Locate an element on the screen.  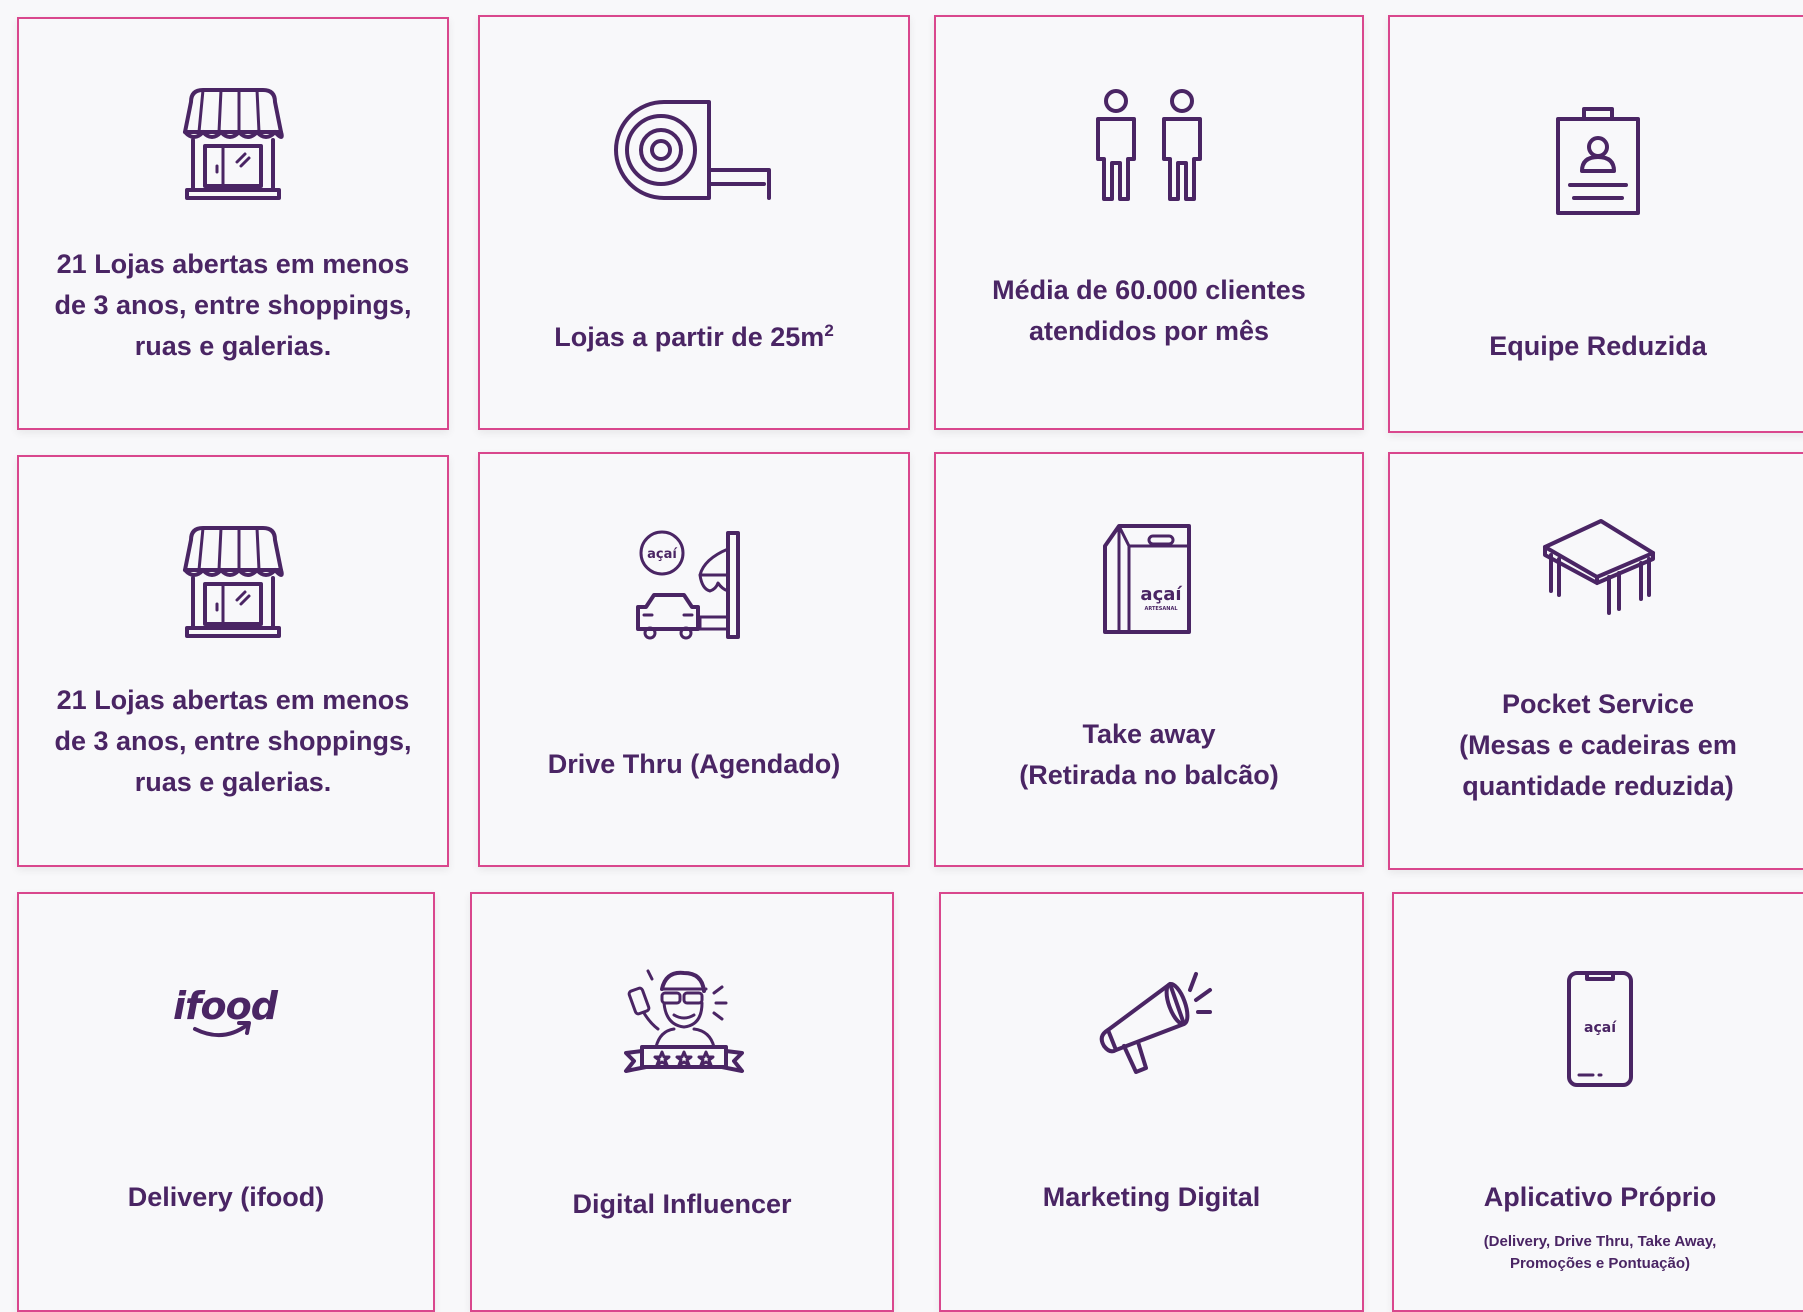
card-label: Delivery (ifood) is located at coordinates (226, 1197).